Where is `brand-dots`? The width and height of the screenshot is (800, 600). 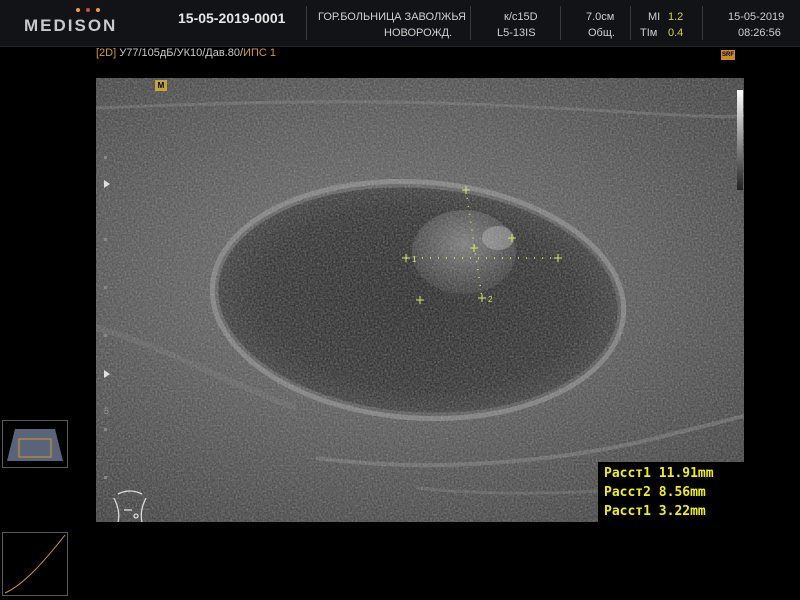 brand-dots is located at coordinates (88, 10).